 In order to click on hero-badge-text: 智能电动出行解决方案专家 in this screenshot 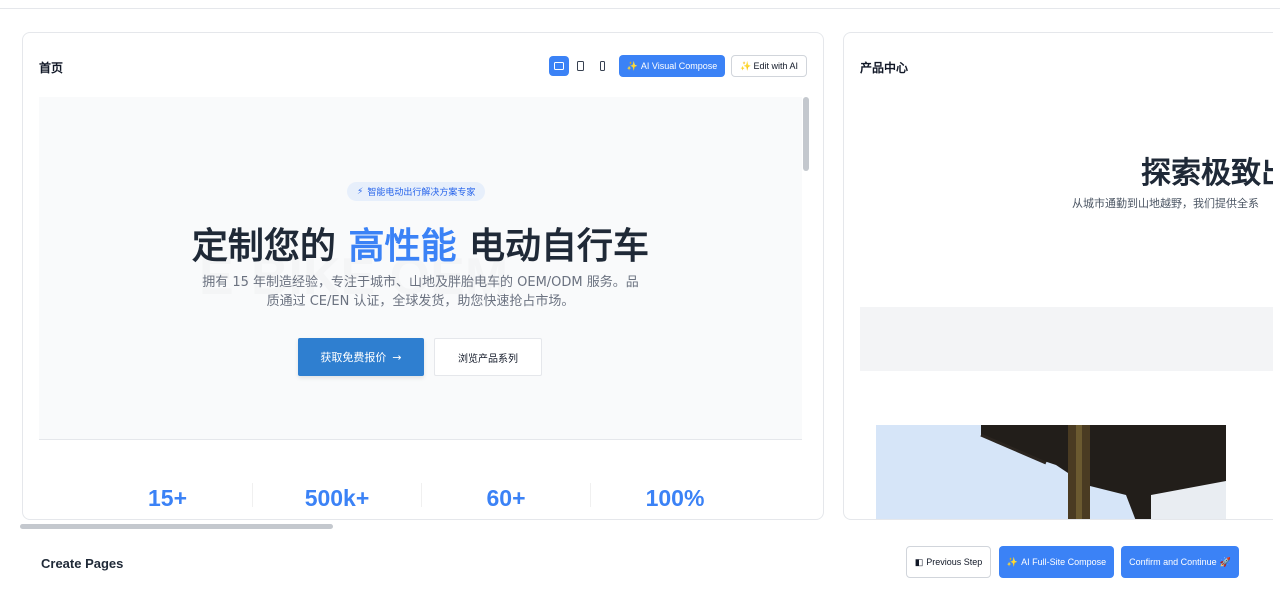, I will do `click(421, 193)`.